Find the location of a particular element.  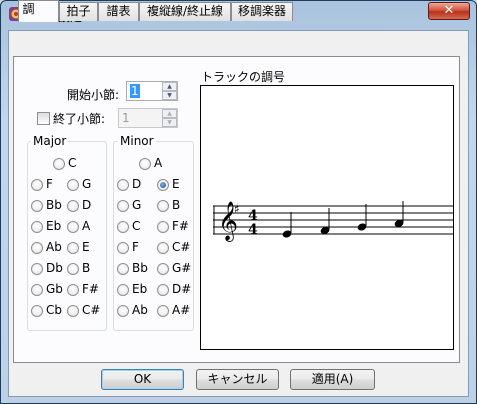

tab-key-label: 調 is located at coordinates (28, 9).